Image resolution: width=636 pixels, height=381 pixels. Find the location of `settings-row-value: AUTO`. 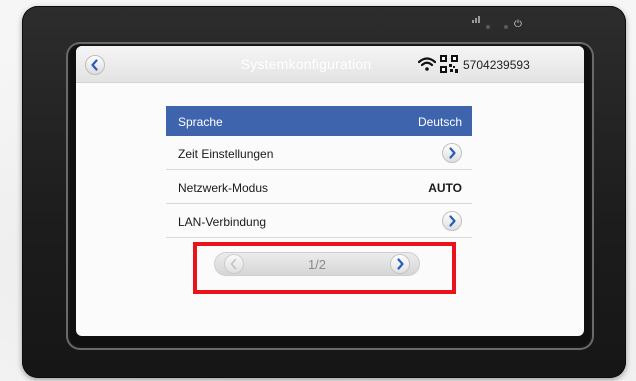

settings-row-value: AUTO is located at coordinates (445, 188).